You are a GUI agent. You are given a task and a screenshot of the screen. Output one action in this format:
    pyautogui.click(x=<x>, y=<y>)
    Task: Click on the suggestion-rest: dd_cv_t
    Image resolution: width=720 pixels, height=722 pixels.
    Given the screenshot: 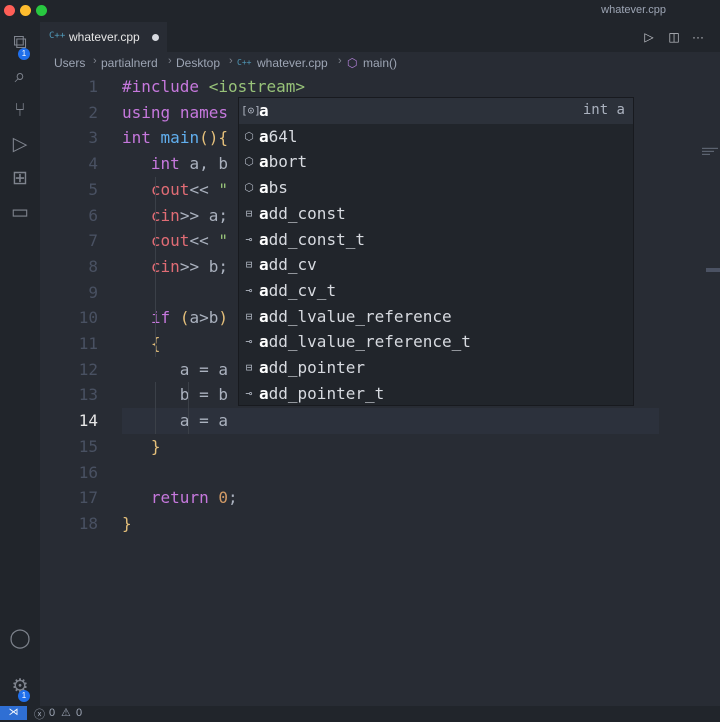 What is the action you would take?
    pyautogui.click(x=302, y=290)
    